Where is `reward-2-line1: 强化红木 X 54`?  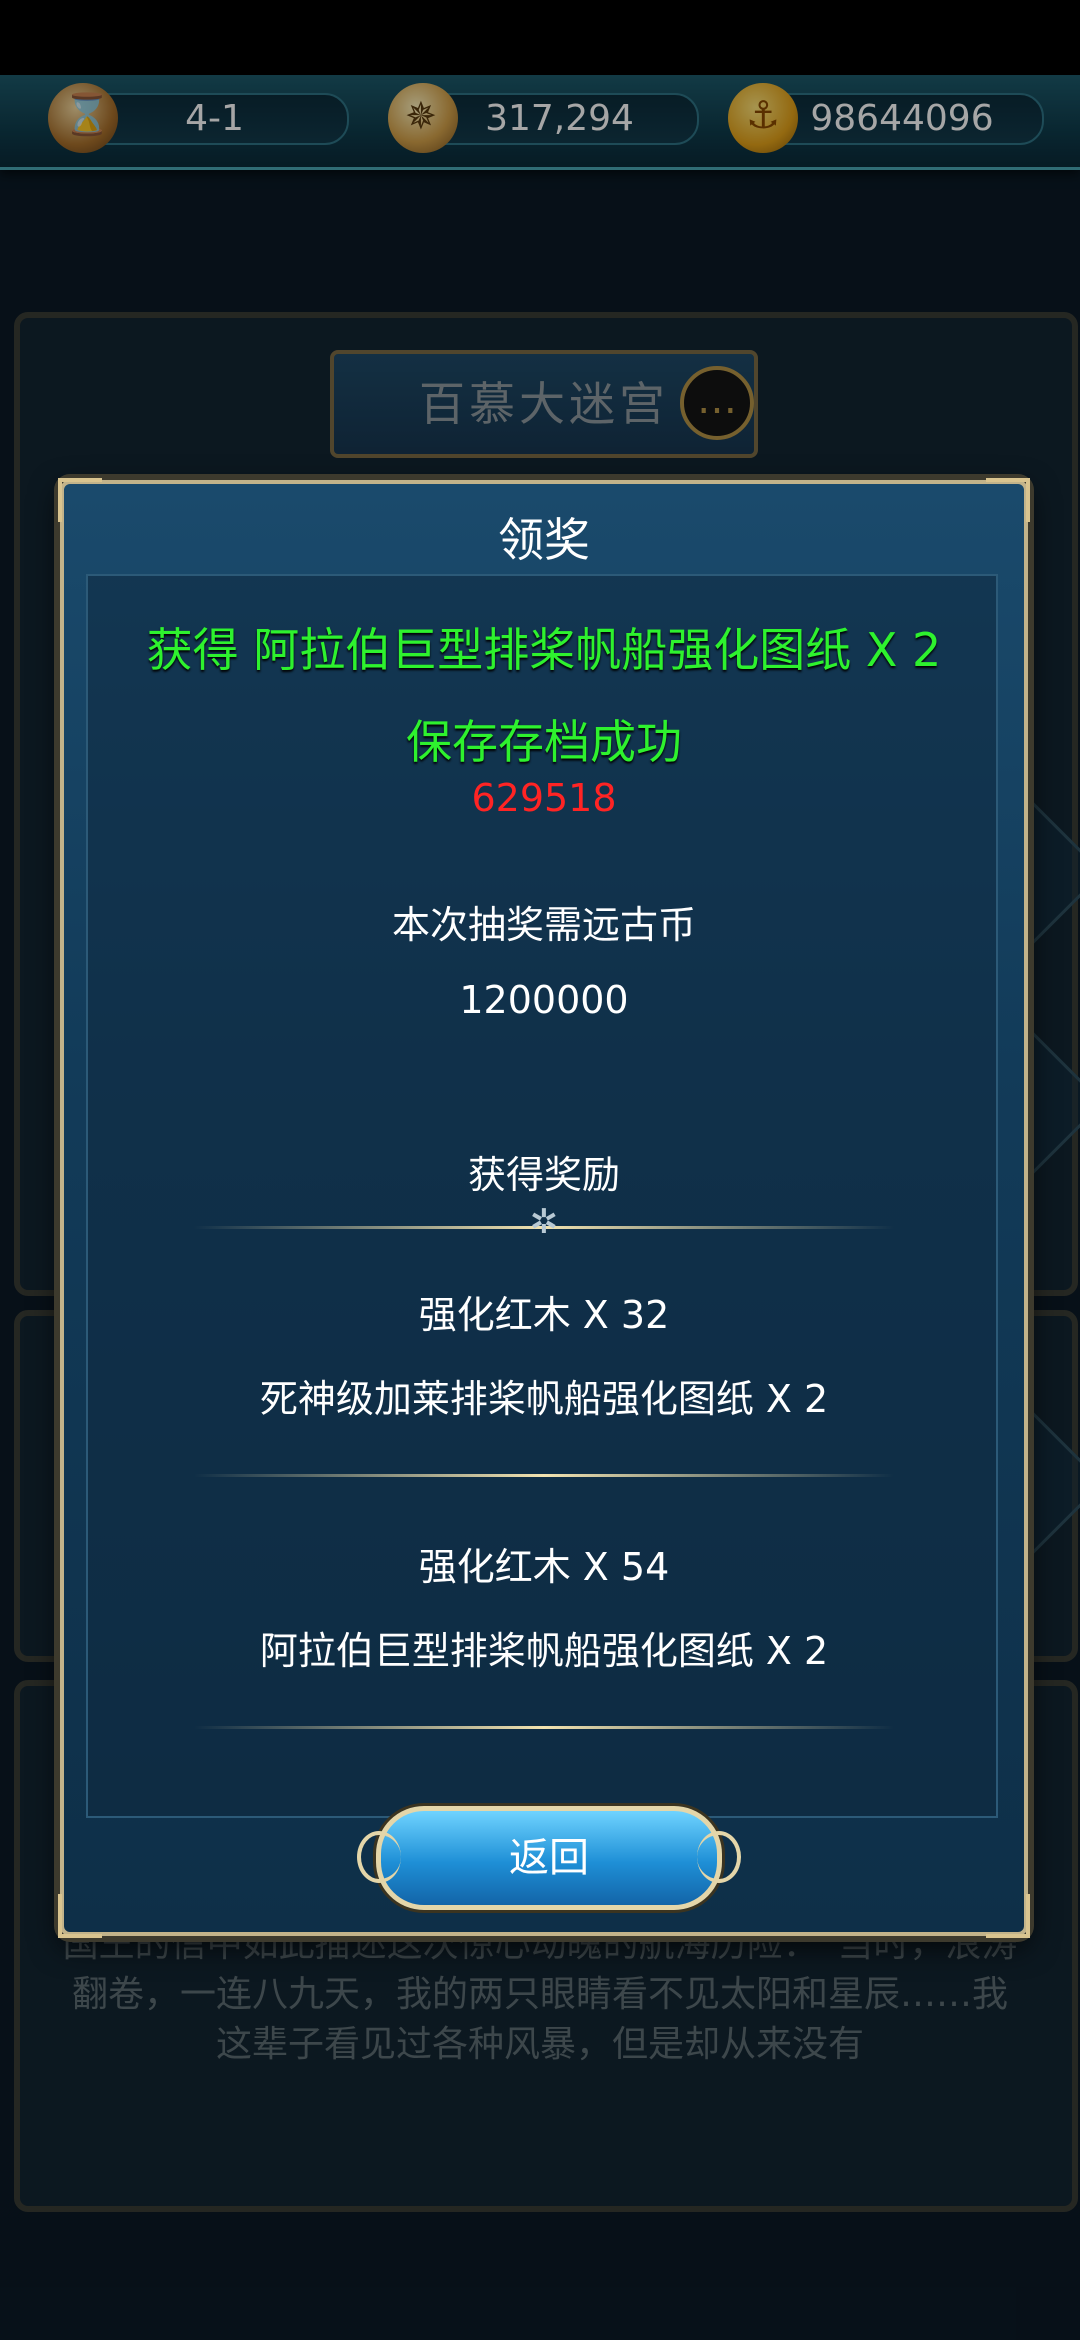
reward-2-line1: 强化红木 X 54 is located at coordinates (544, 1567).